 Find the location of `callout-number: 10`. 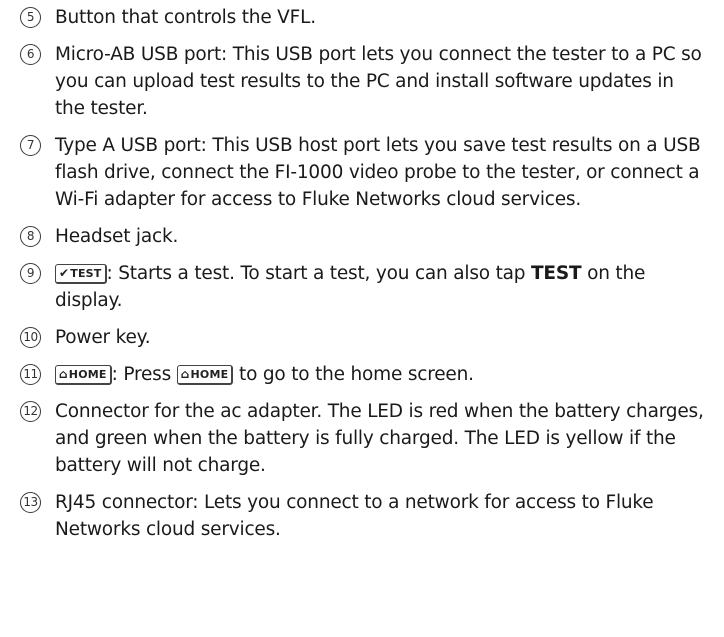

callout-number: 10 is located at coordinates (30, 337).